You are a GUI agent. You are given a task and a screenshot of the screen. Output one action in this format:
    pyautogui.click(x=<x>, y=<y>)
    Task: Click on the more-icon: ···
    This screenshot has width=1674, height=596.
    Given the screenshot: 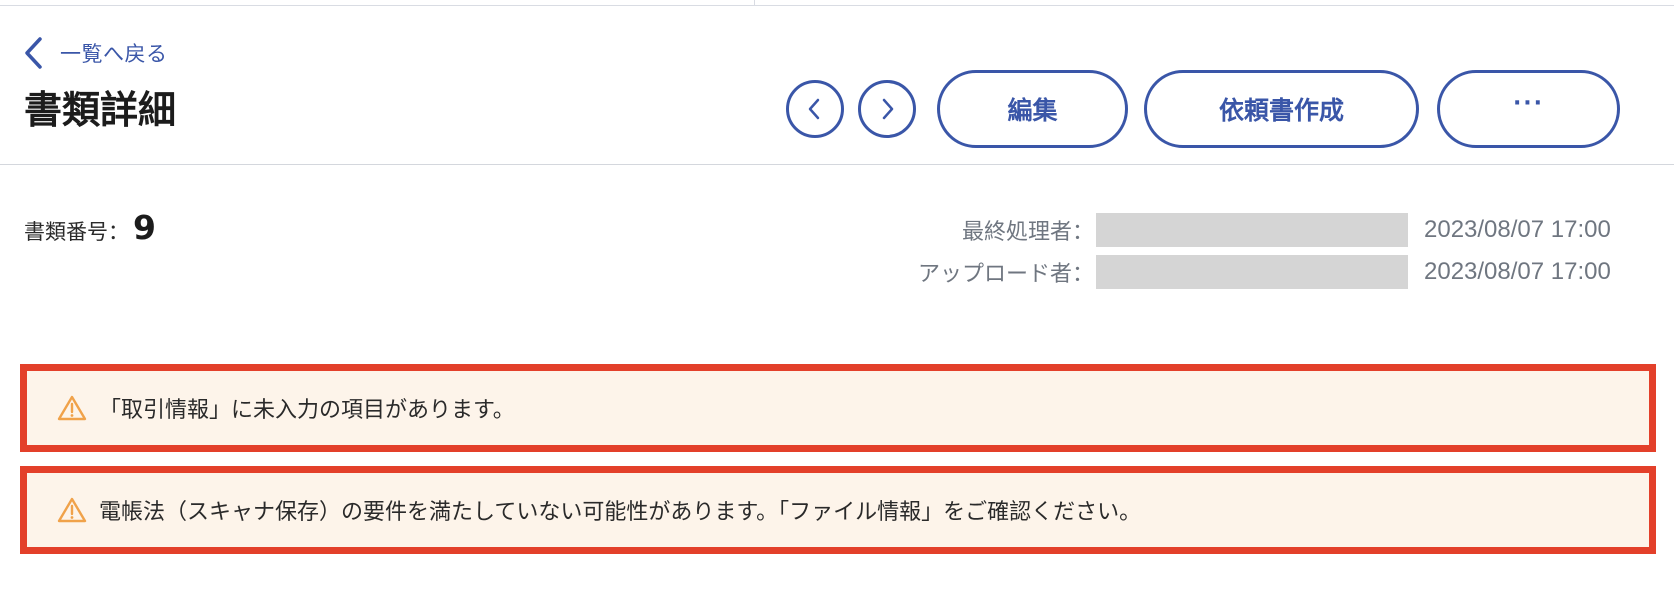 What is the action you would take?
    pyautogui.click(x=1528, y=103)
    